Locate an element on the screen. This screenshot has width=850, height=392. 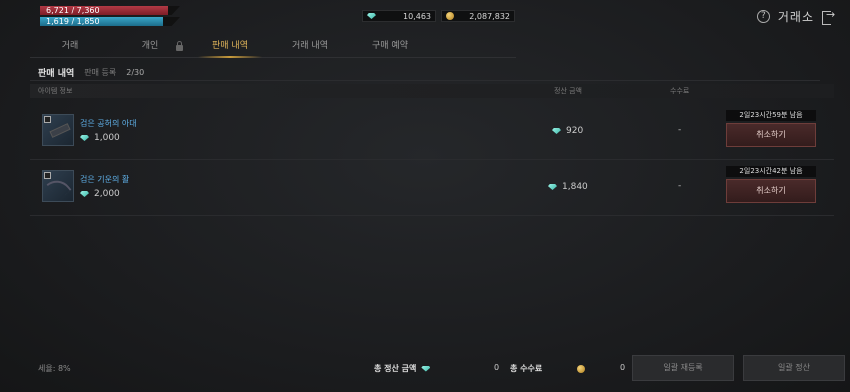
item-name: 검은 기운의 활 is located at coordinates (105, 179).